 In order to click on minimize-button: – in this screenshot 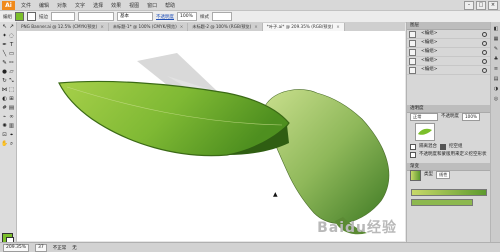, I will do `click(469, 5)`.